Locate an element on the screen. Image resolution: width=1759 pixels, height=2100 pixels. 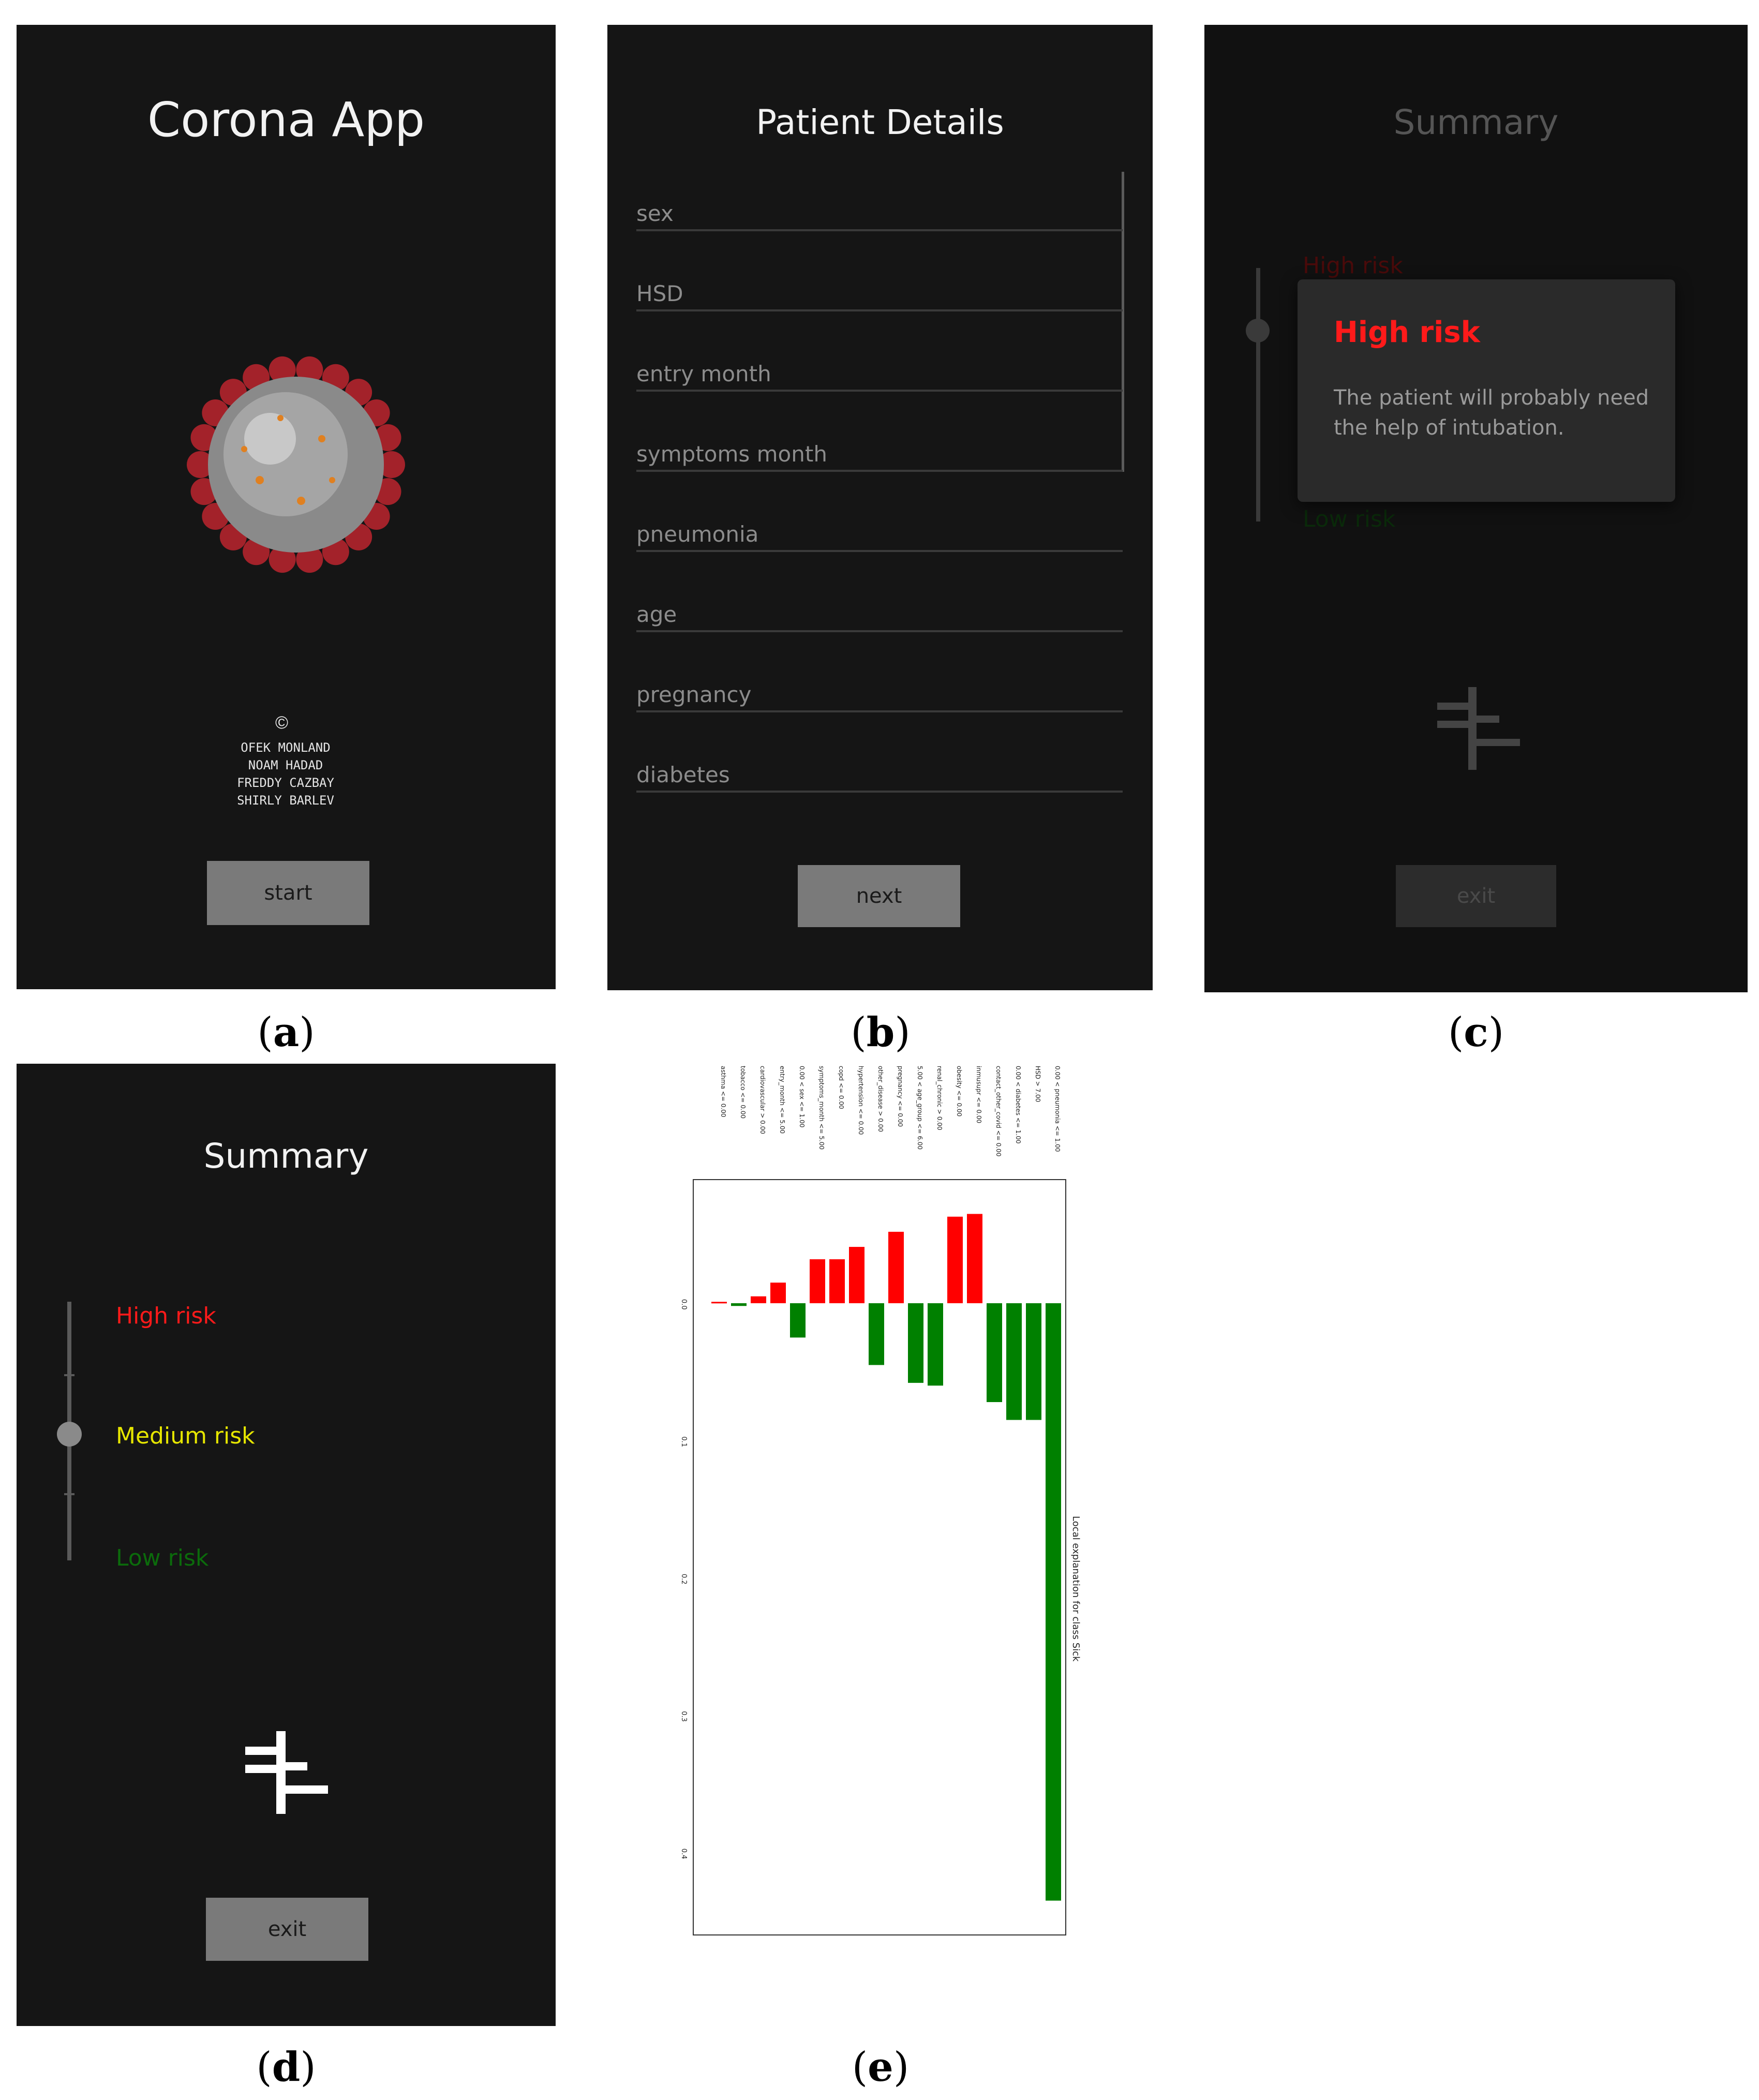
category-label: asthma <= 0.00 is located at coordinates (723, 1091).